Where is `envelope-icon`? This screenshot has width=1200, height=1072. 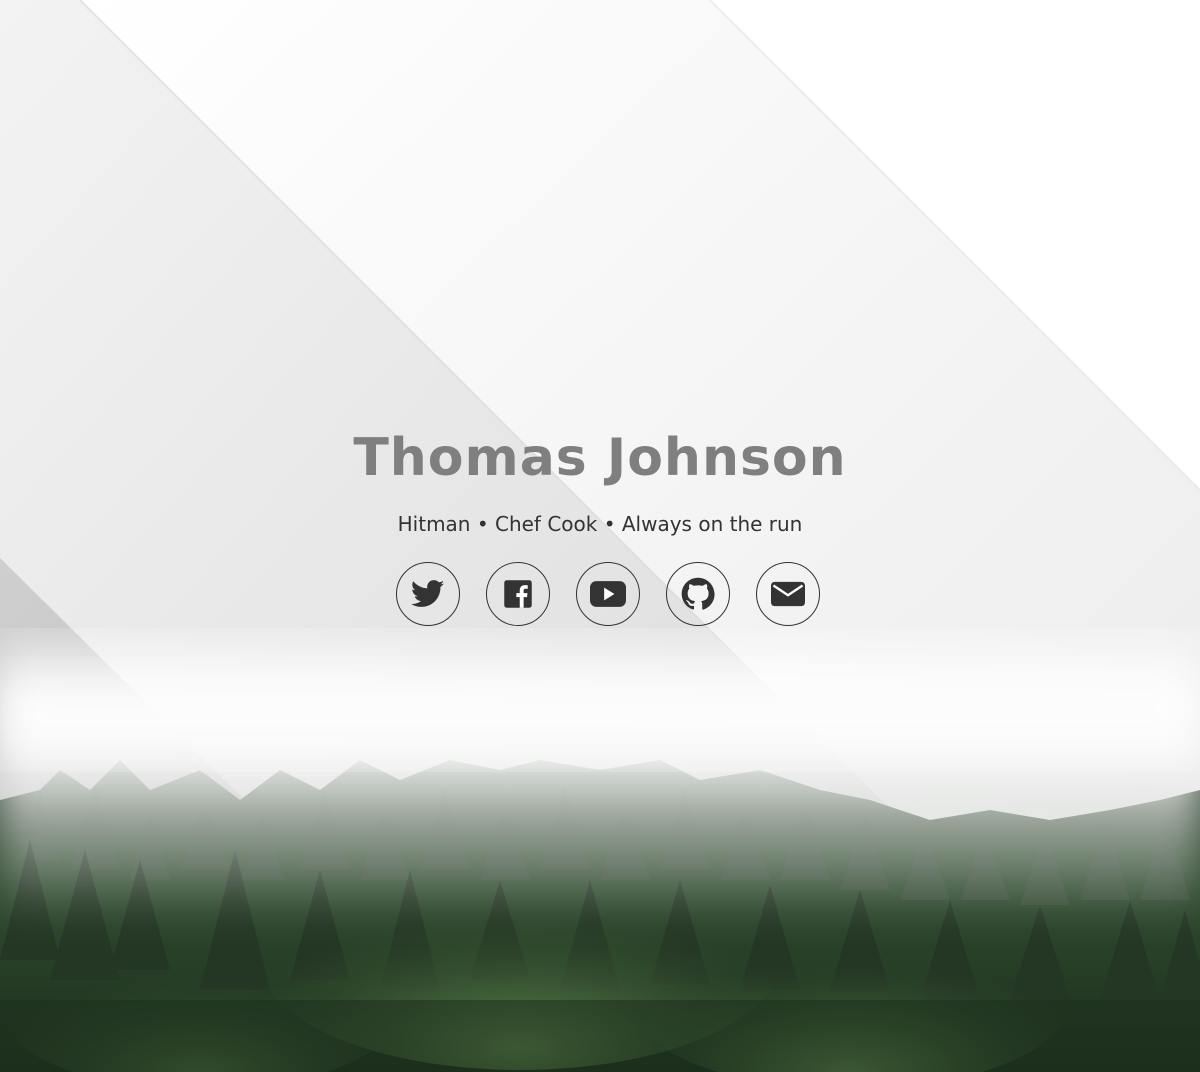
envelope-icon is located at coordinates (788, 594).